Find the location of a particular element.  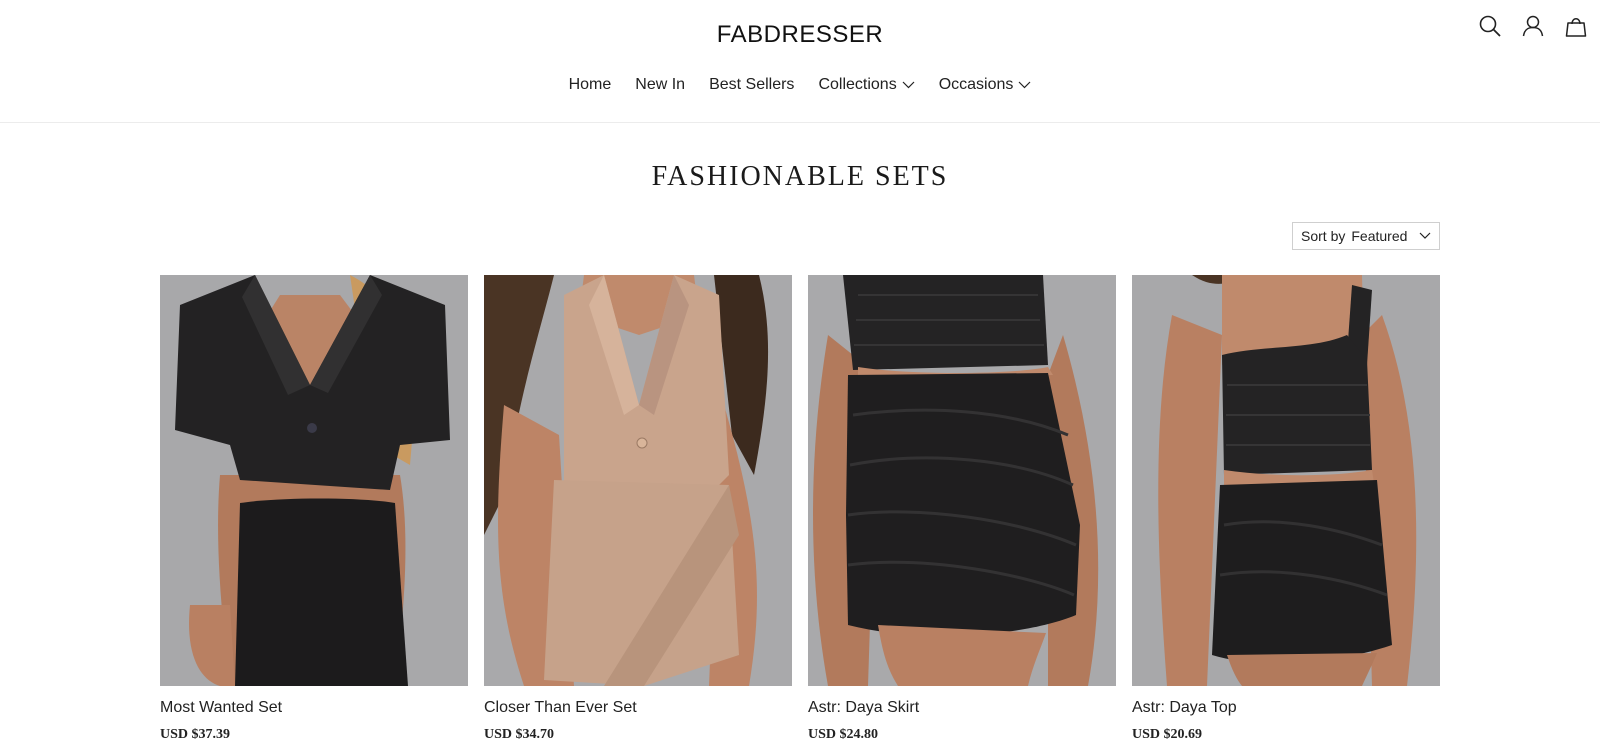

account-icon is located at coordinates (1532, 25).